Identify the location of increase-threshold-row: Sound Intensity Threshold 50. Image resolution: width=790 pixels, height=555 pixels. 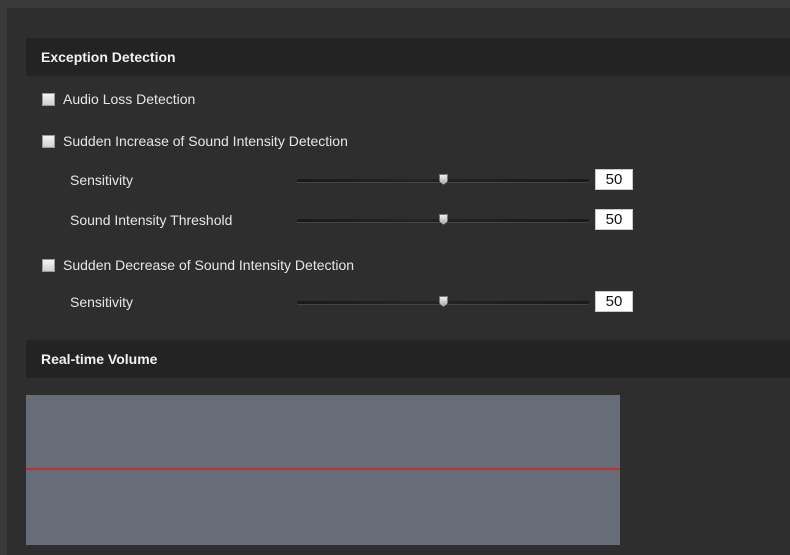
(360, 221).